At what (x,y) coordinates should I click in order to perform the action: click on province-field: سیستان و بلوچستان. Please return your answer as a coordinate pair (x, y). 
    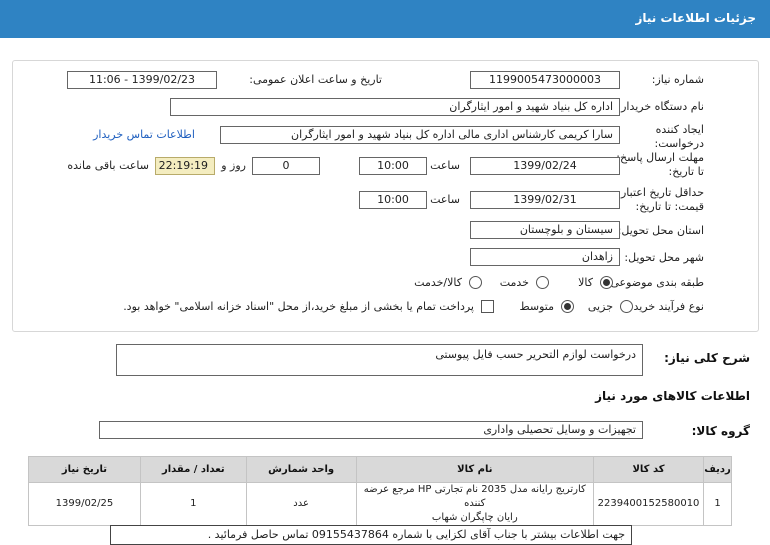
    Looking at the image, I should click on (545, 230).